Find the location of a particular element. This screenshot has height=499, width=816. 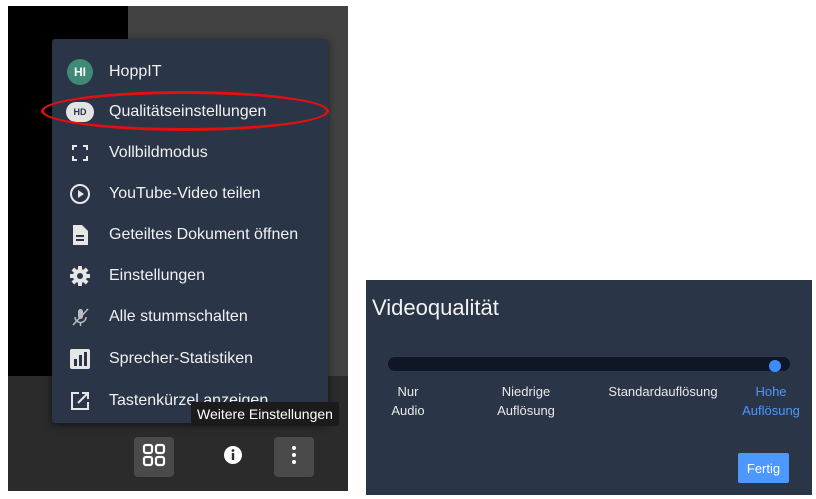

dialog-title: Videoqualität is located at coordinates (435, 307).